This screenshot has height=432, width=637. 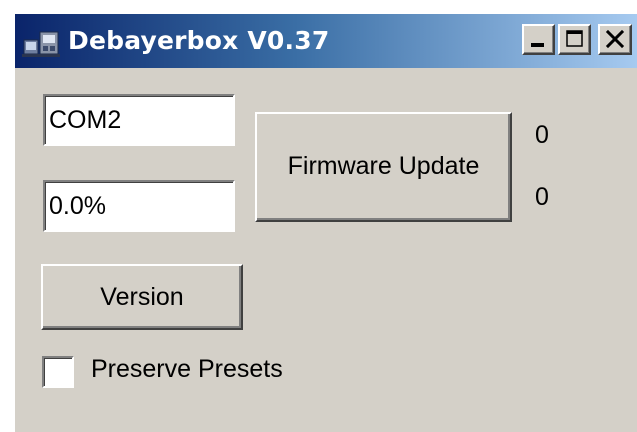 I want to click on maximize-button, so click(x=574, y=39).